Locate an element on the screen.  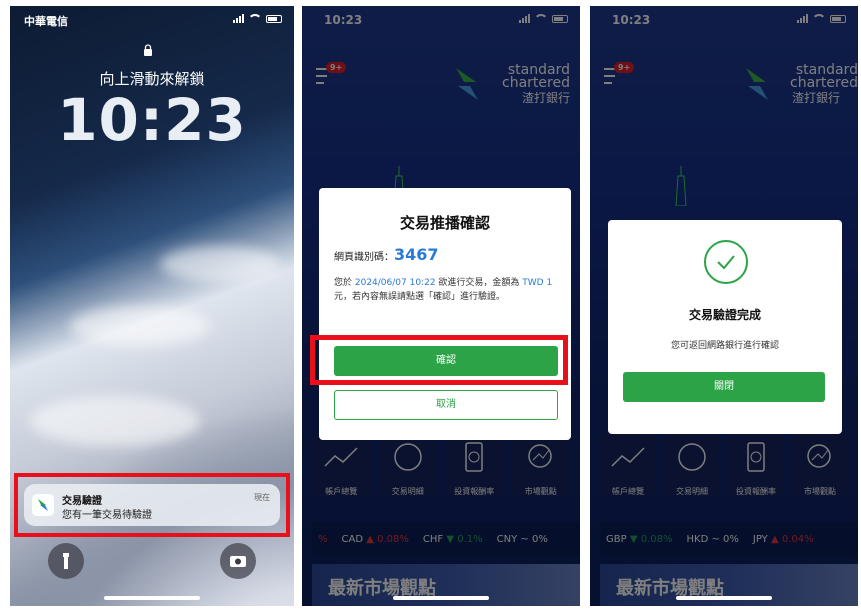
success-dialog: 交易驗證完成 您可返回網路銀行進行確認 關閉 is located at coordinates (725, 327).